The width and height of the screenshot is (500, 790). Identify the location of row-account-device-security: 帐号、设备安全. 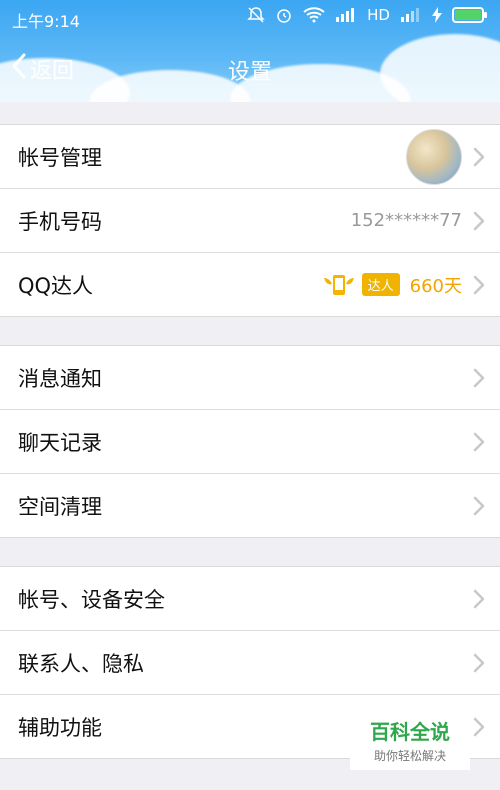
(250, 599).